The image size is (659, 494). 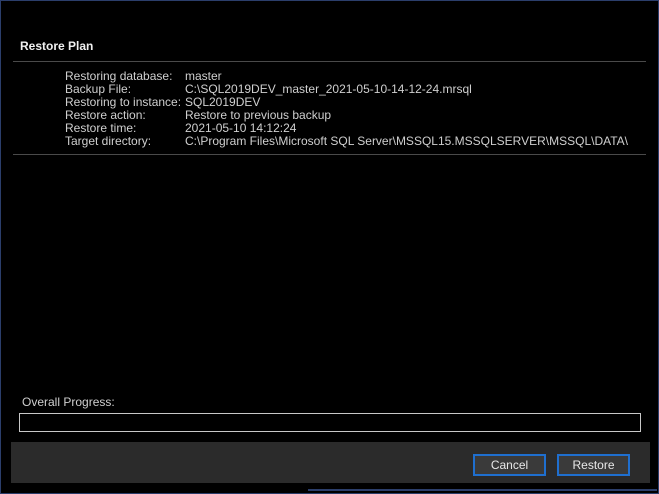 What do you see at coordinates (108, 141) in the screenshot?
I see `detail-label: Target directory:` at bounding box center [108, 141].